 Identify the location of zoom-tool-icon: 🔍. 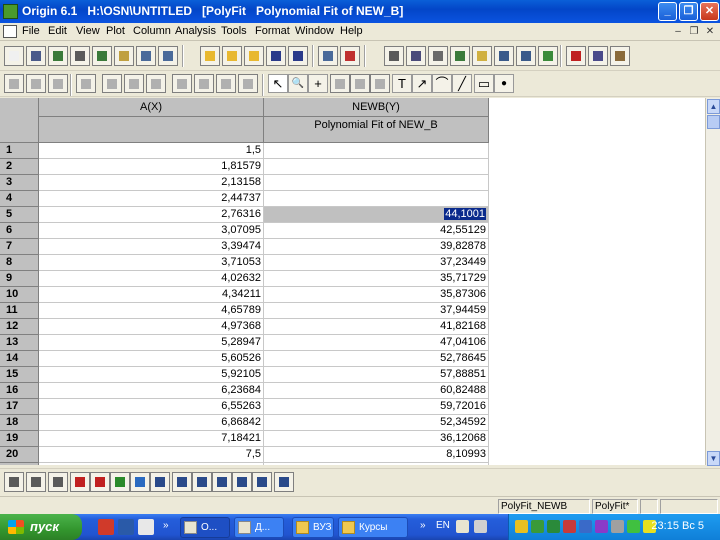
(298, 83).